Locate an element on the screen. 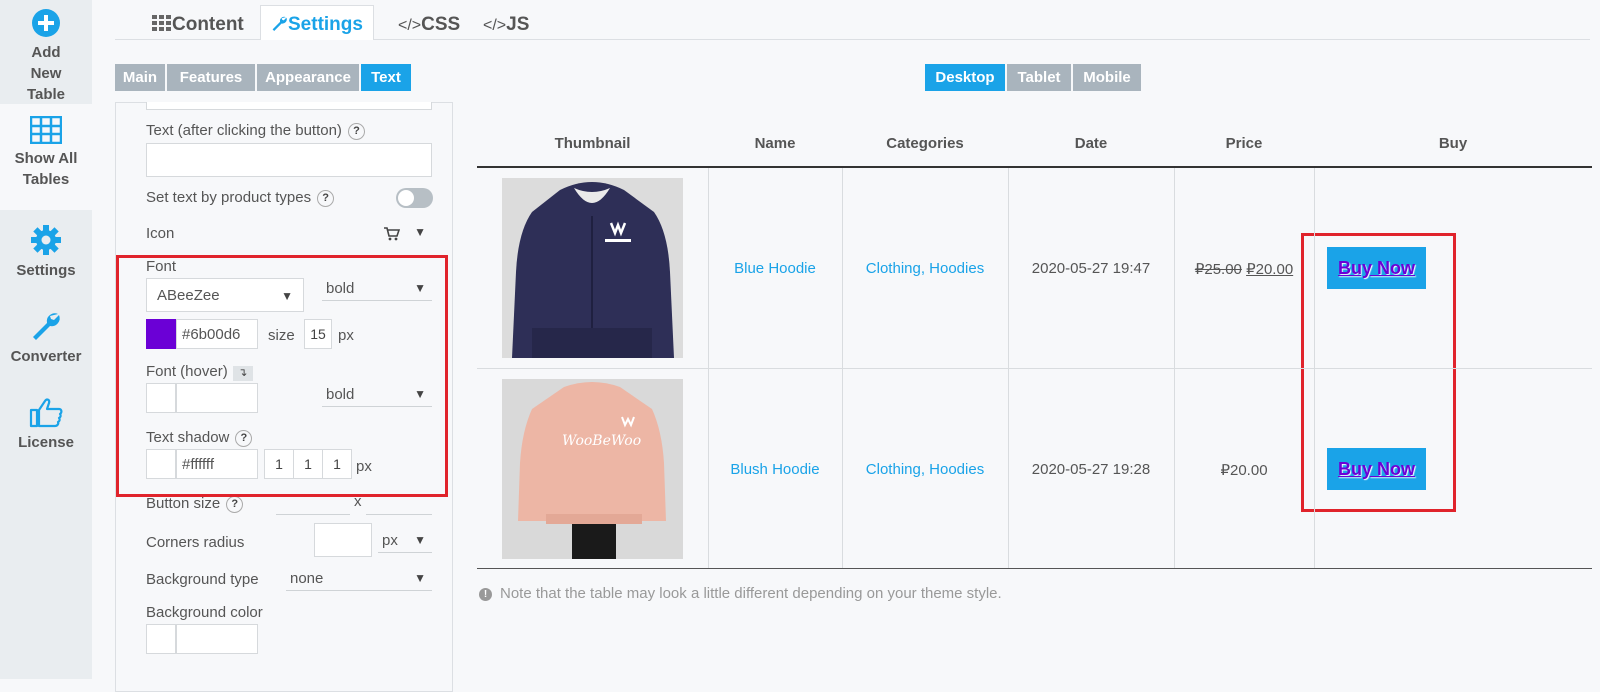 The image size is (1600, 692). tab-content: Content is located at coordinates (198, 24).